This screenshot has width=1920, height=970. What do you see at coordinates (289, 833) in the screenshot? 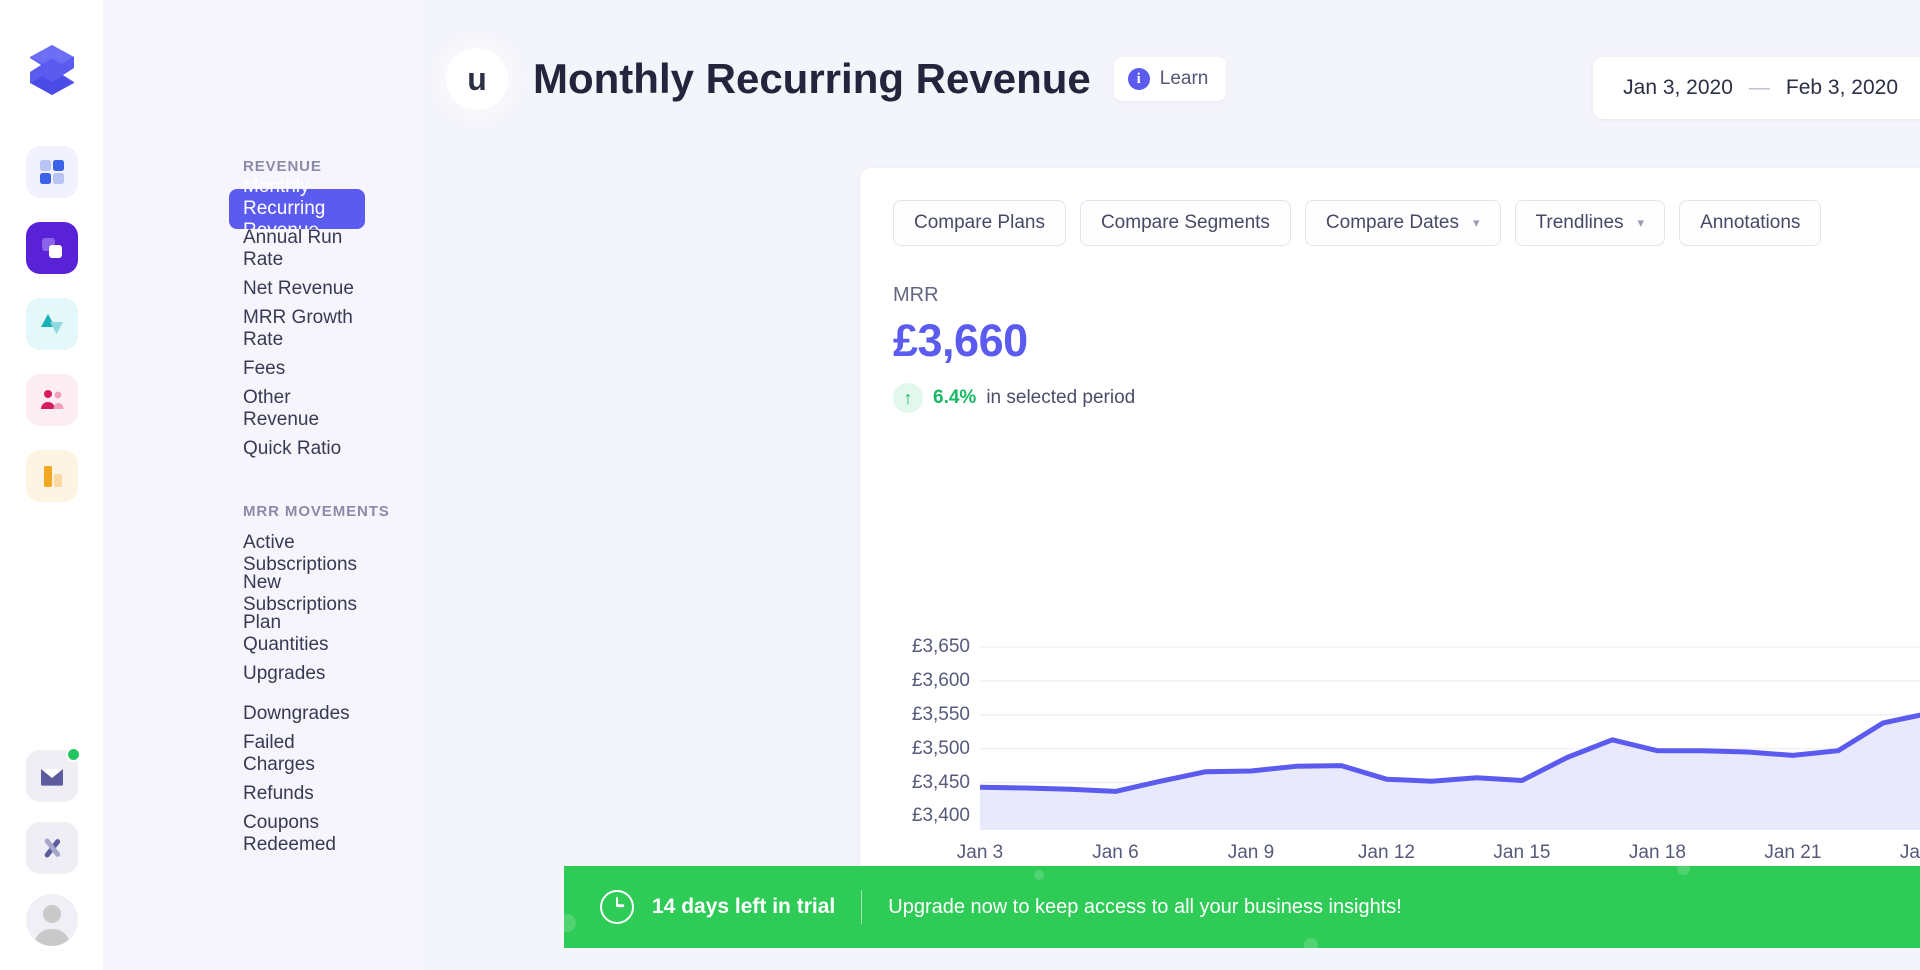
I see `sidebar-item-label: Coupons Redeemed` at bounding box center [289, 833].